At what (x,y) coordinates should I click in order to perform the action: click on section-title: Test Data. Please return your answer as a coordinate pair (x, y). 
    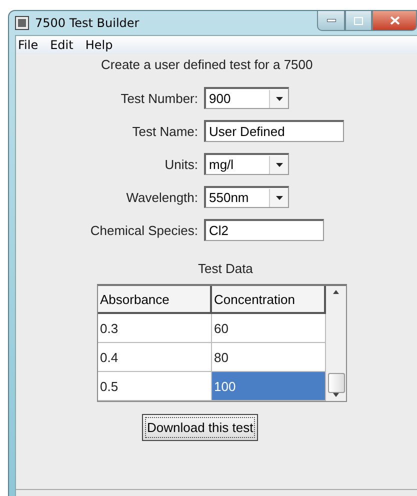
    Looking at the image, I should click on (225, 268).